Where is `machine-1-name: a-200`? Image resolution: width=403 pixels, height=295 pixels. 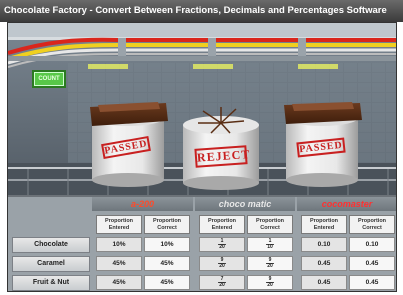 machine-1-name: a-200 is located at coordinates (142, 204).